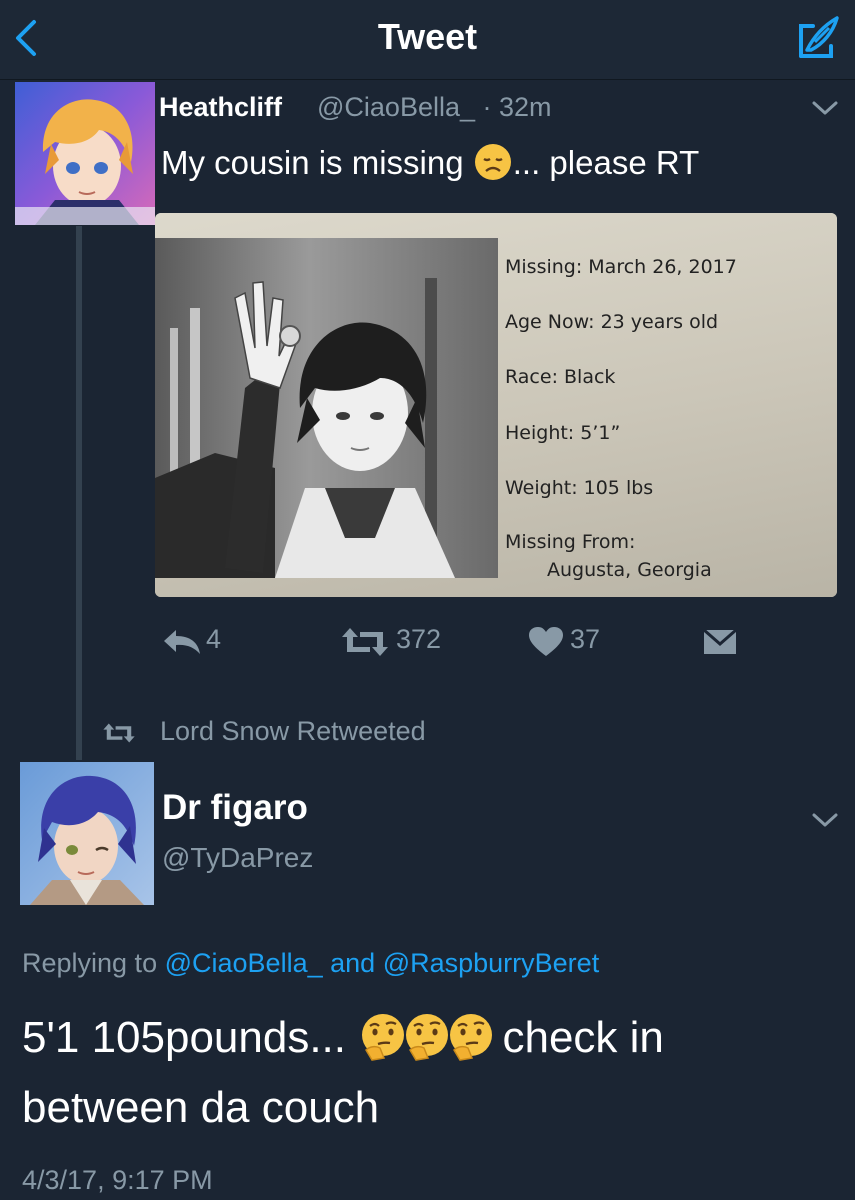  What do you see at coordinates (563, 433) in the screenshot?
I see `poster-height: Height: 5’1”` at bounding box center [563, 433].